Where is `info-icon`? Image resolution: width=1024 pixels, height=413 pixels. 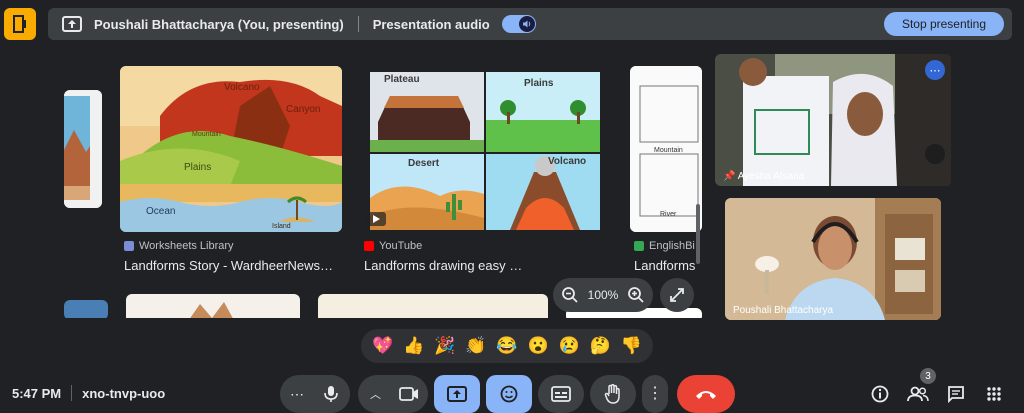 info-icon is located at coordinates (880, 394).